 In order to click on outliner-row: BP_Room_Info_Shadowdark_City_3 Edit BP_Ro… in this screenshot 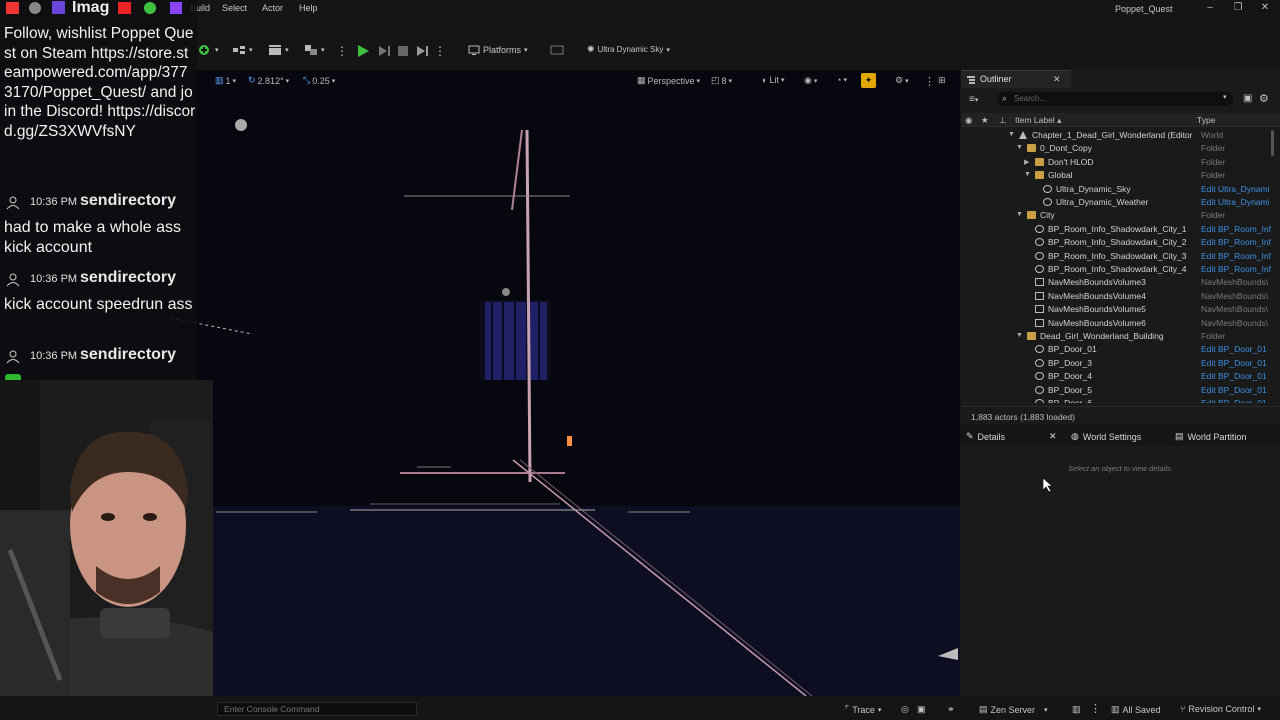, I will do `click(1116, 256)`.